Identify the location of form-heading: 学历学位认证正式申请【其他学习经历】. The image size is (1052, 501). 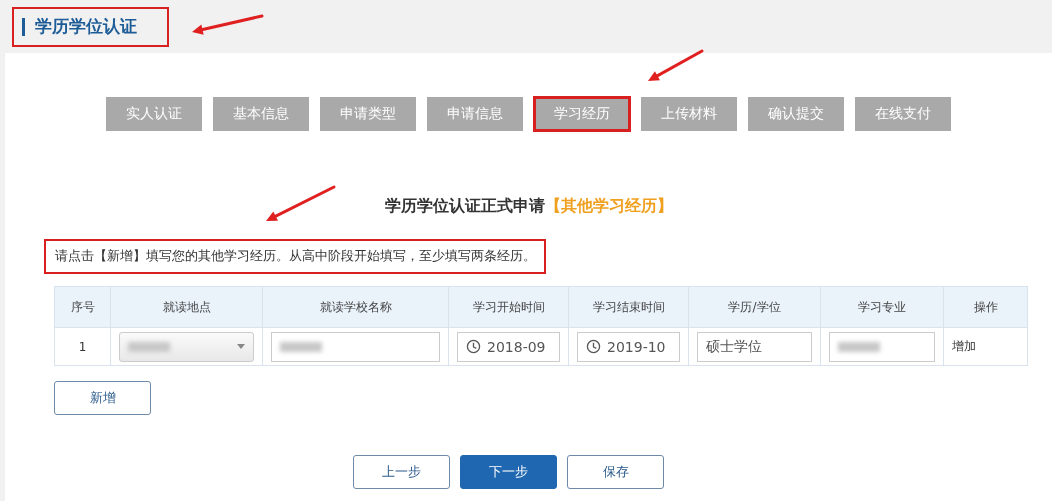
(528, 206).